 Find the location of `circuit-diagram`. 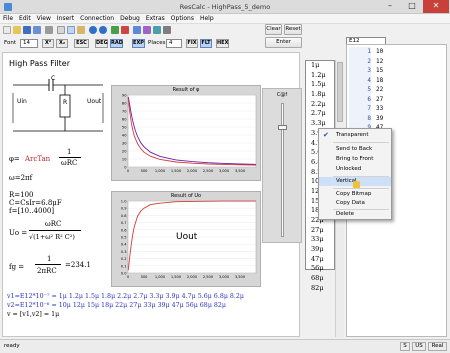

circuit-diagram is located at coordinates (58, 105).